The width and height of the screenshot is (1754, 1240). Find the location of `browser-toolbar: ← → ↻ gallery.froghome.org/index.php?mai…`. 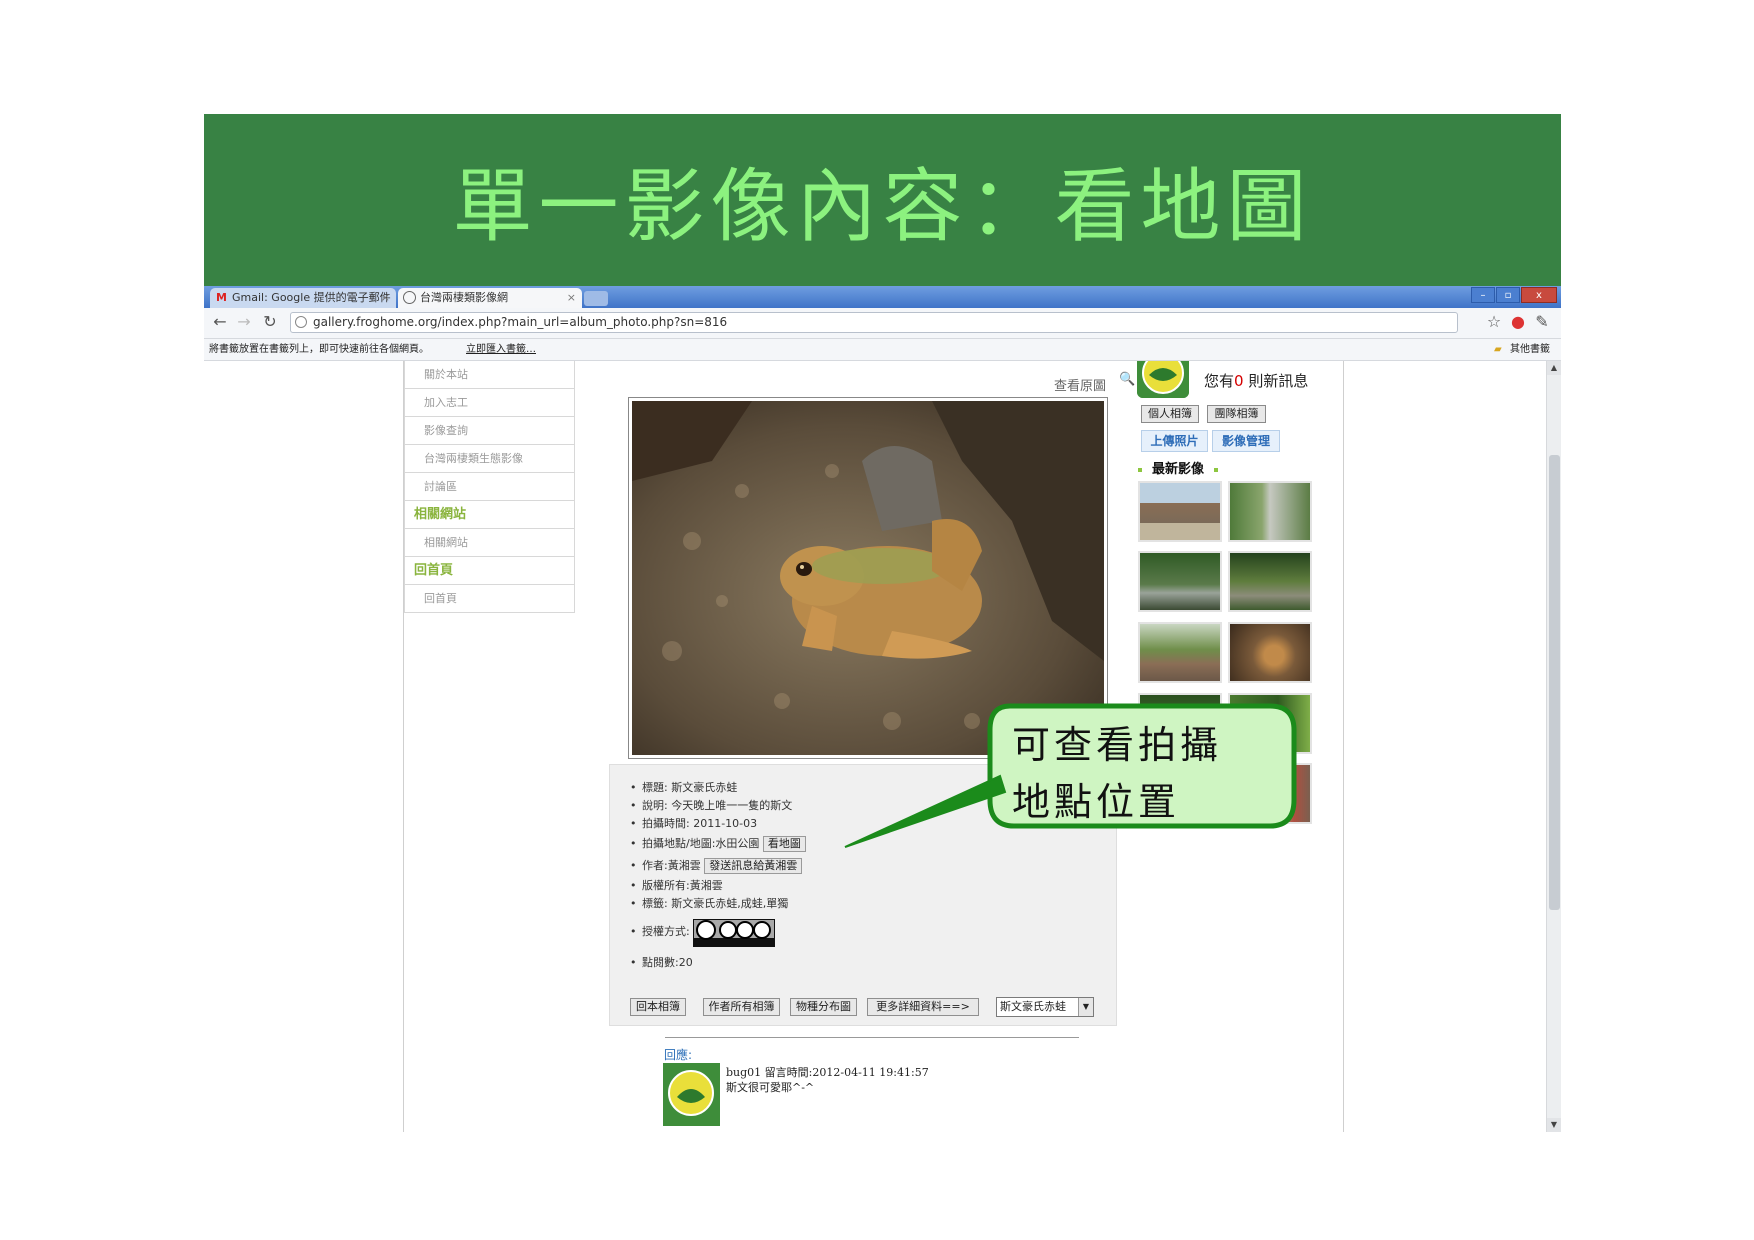

browser-toolbar: ← → ↻ gallery.froghome.org/index.php?mai… is located at coordinates (882, 323).